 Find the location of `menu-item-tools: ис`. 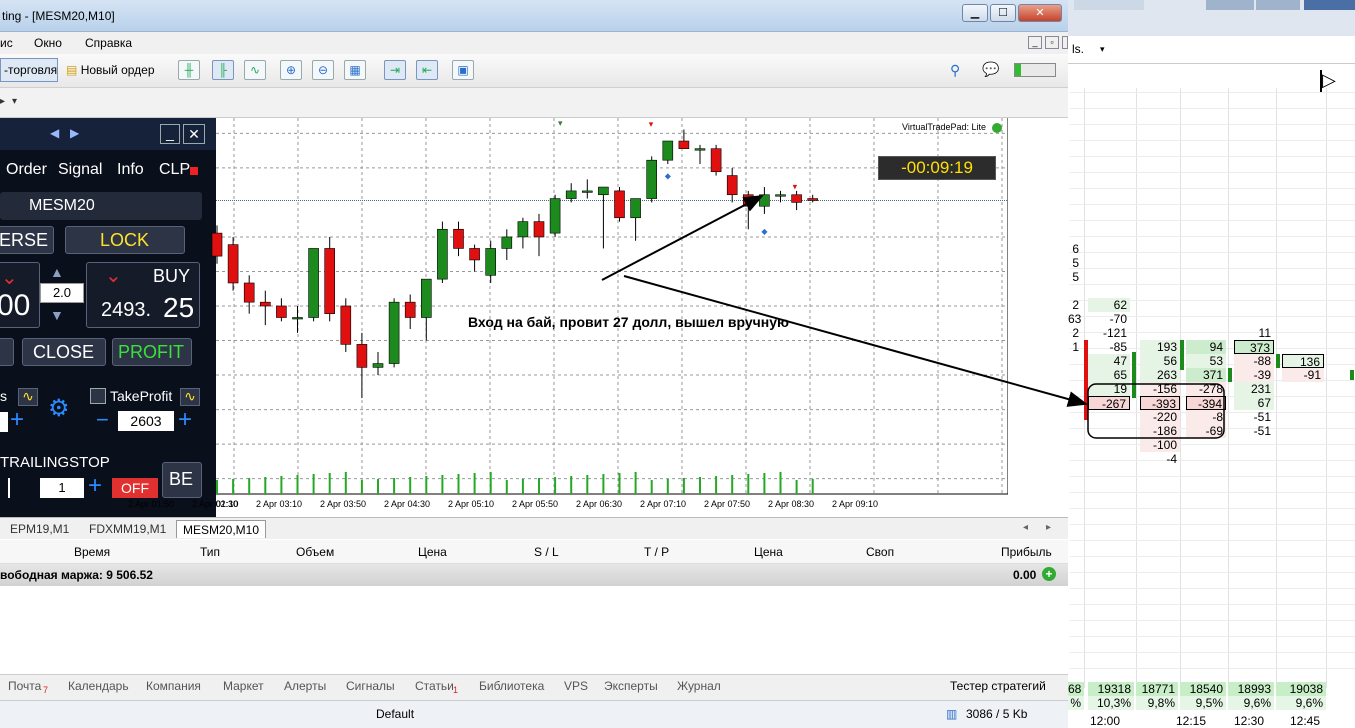

menu-item-tools: ис is located at coordinates (6, 43).